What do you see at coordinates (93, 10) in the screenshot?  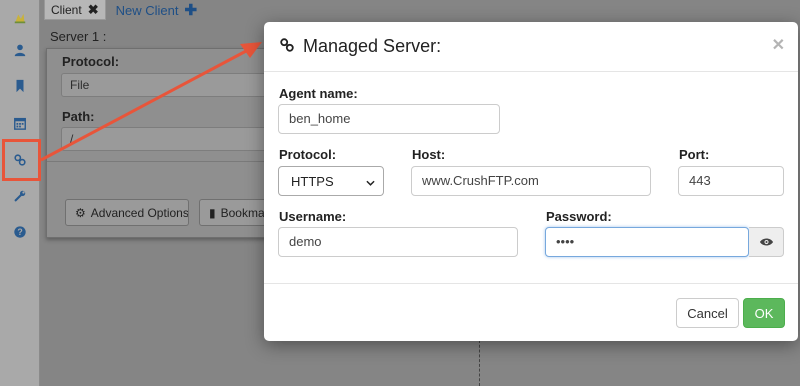 I see `close-icon: ✖` at bounding box center [93, 10].